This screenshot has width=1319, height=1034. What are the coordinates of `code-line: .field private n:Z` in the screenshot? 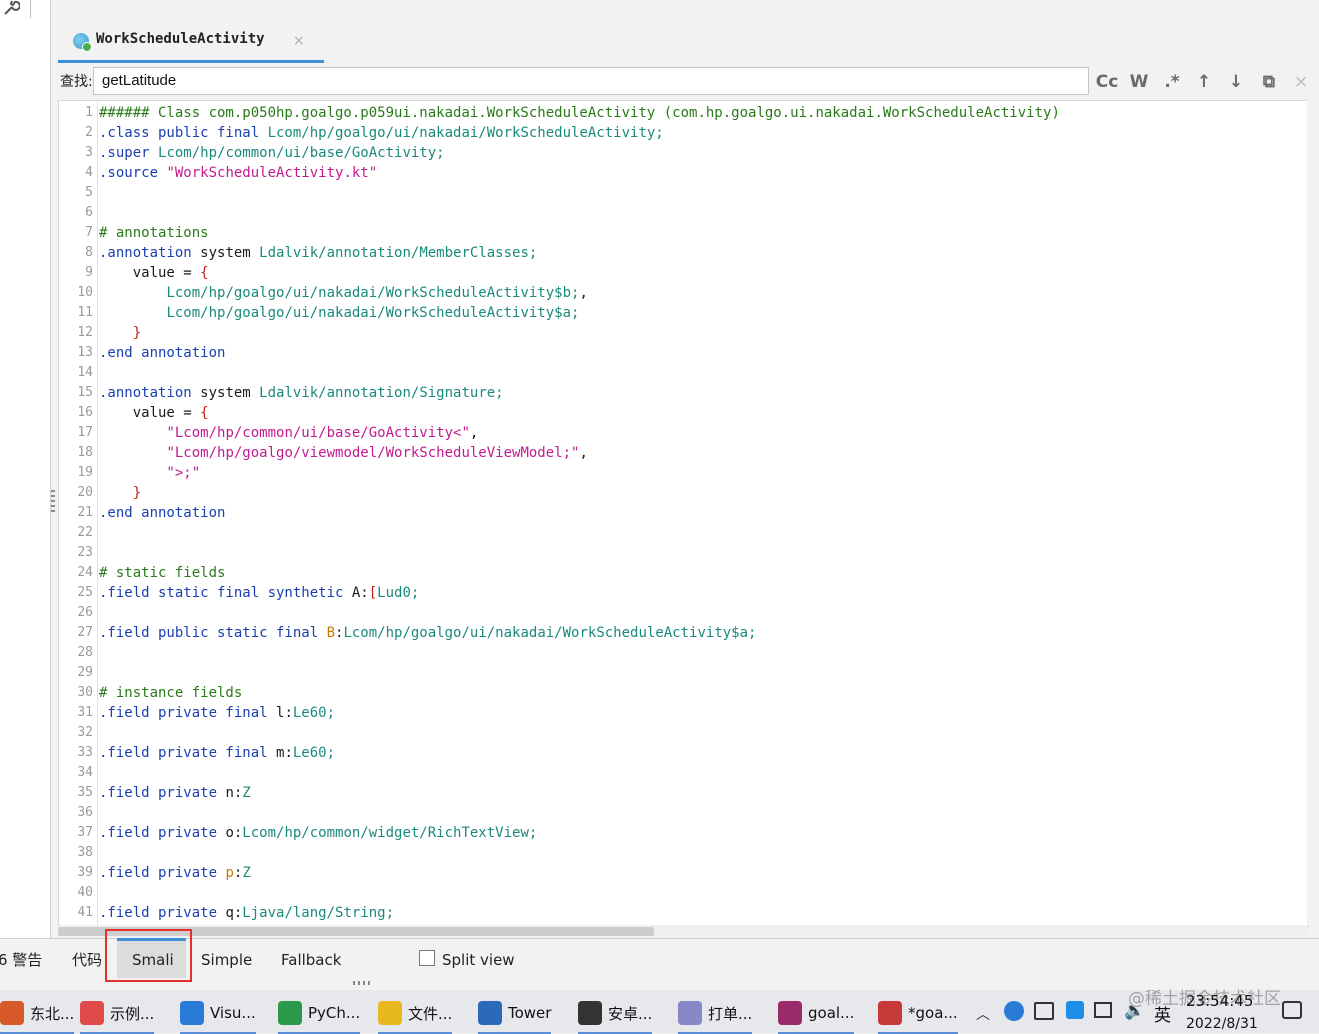 It's located at (175, 793).